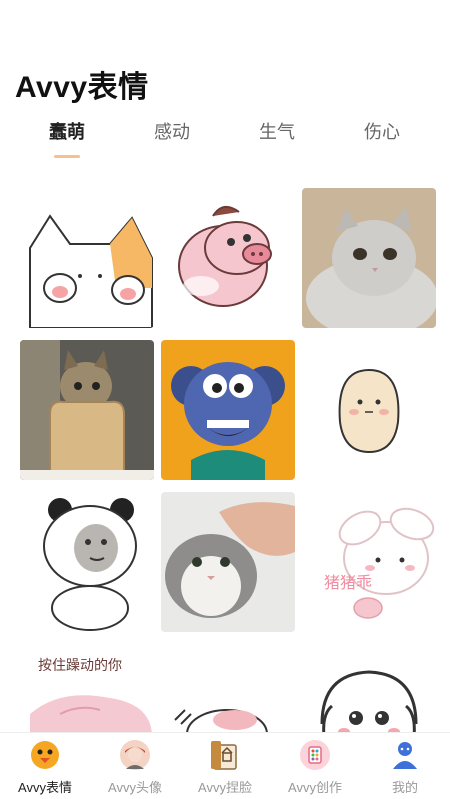 The width and height of the screenshot is (450, 799). I want to click on bread-cat-photo, so click(87, 410).